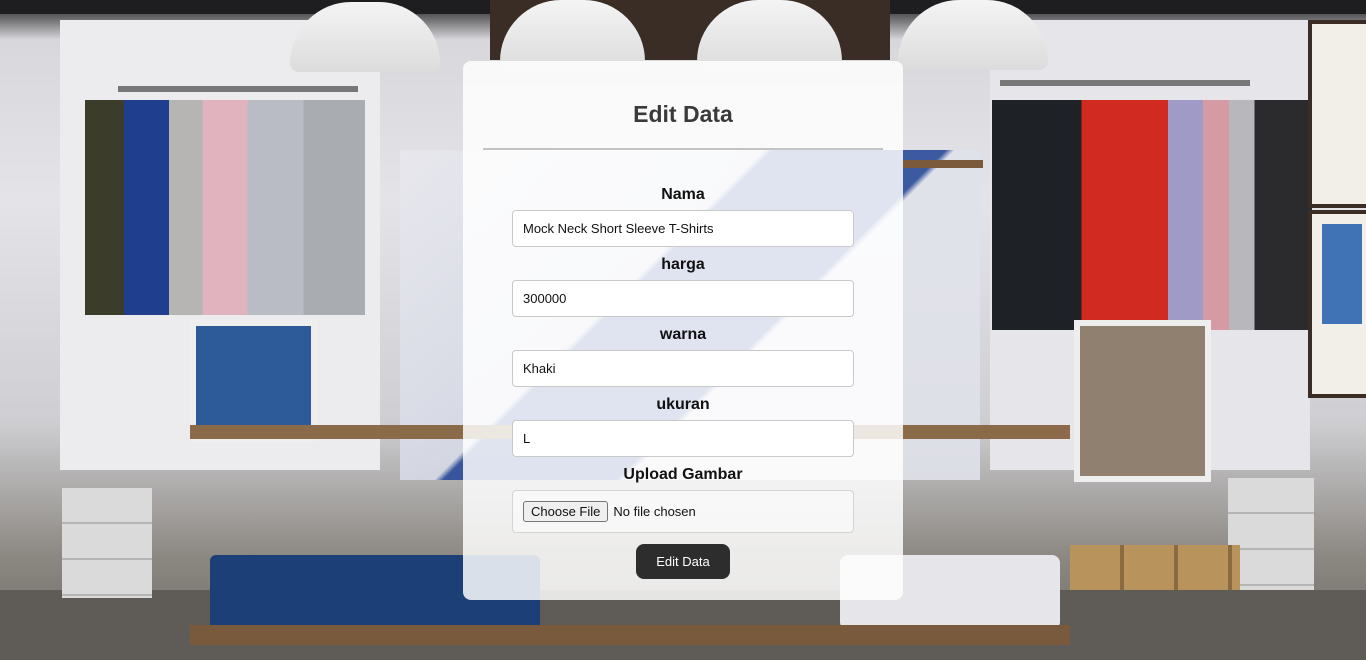 The image size is (1366, 660). I want to click on page-title: Edit Data, so click(683, 114).